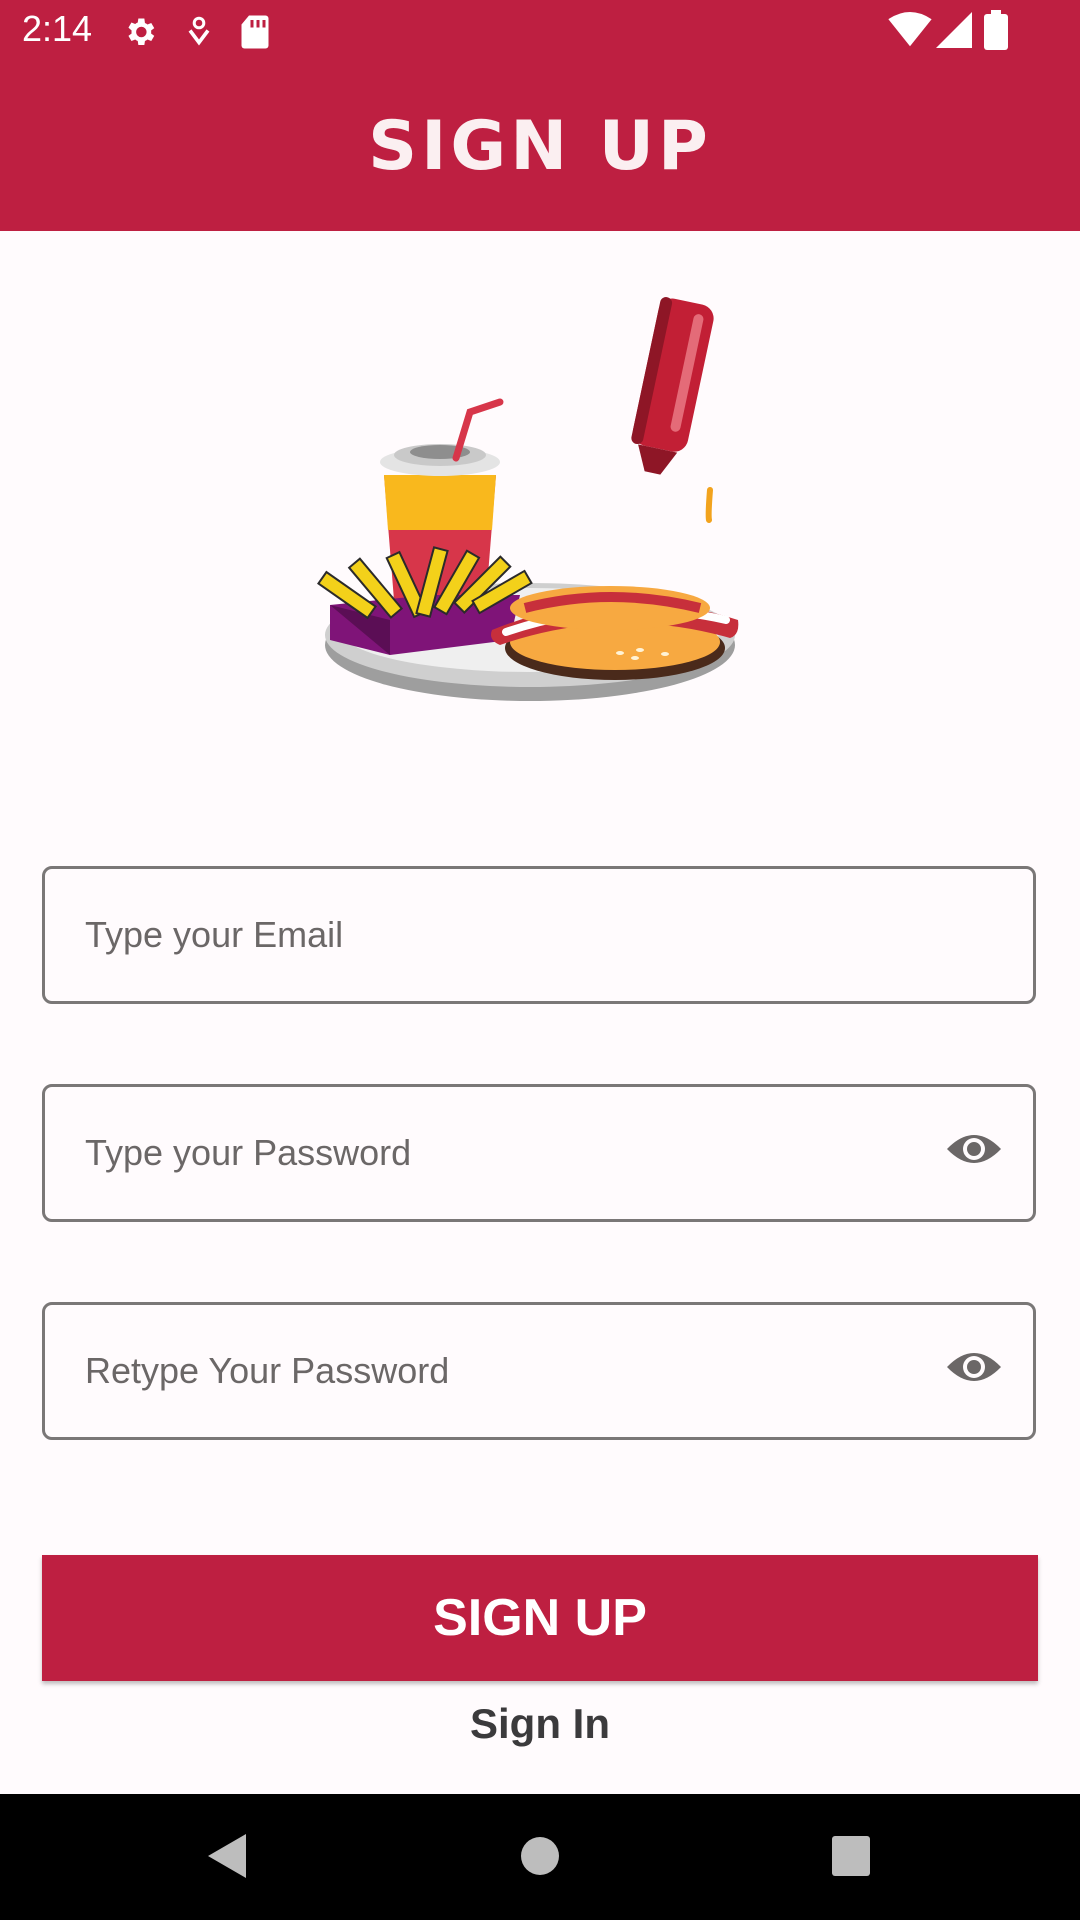 This screenshot has width=1080, height=1920. I want to click on signup-button-label: SIGN UP, so click(540, 1618).